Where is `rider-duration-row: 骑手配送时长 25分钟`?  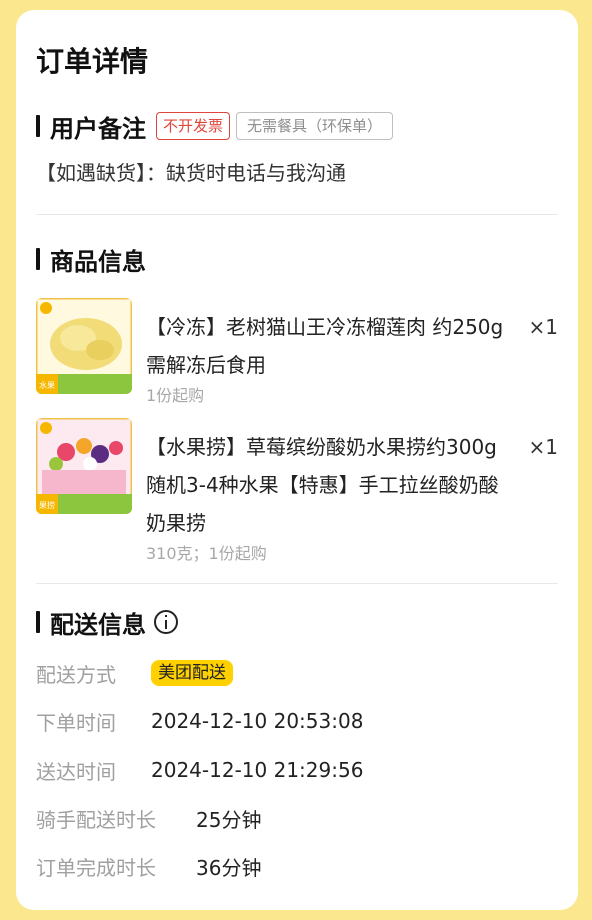 rider-duration-row: 骑手配送时长 25分钟 is located at coordinates (148, 818).